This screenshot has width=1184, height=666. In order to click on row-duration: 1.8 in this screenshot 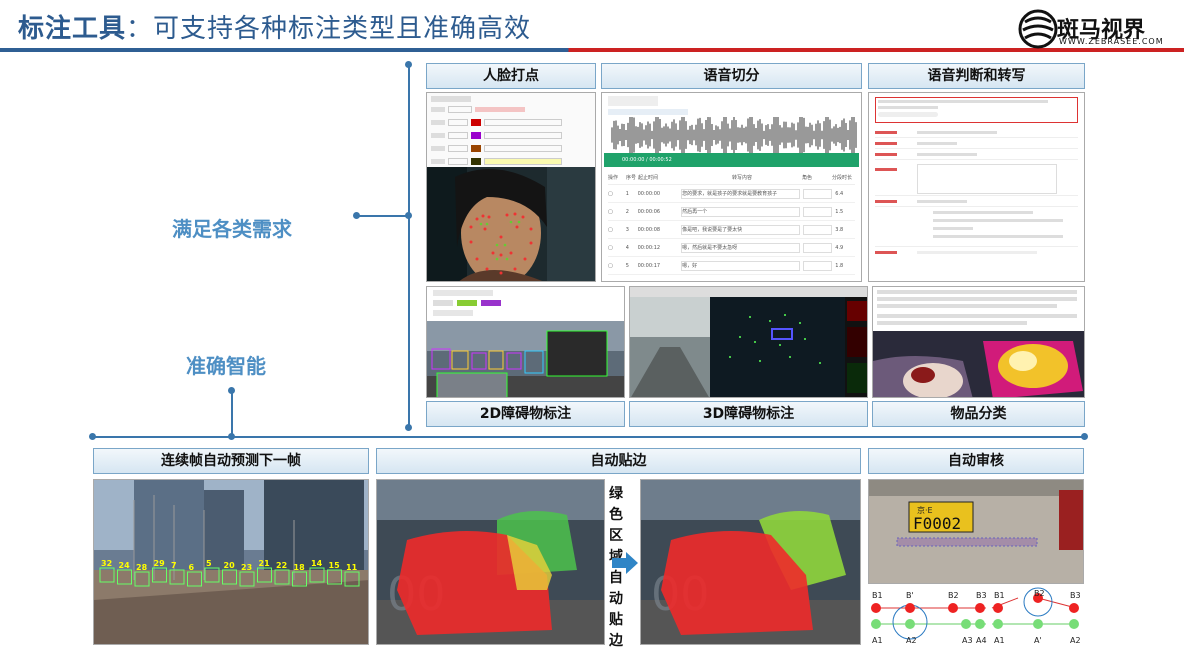, I will do `click(839, 265)`.